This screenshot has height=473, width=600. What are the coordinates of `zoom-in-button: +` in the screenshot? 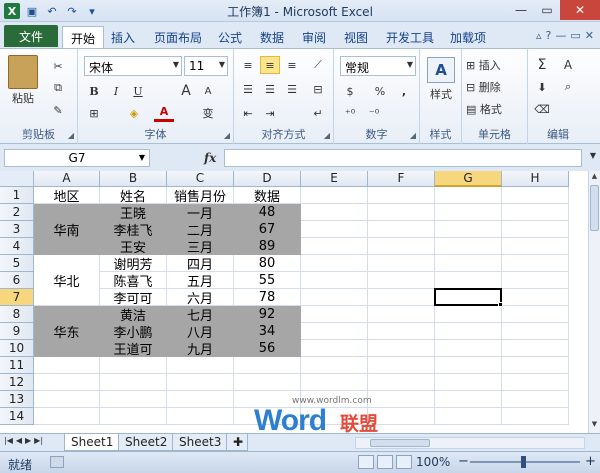 It's located at (590, 461).